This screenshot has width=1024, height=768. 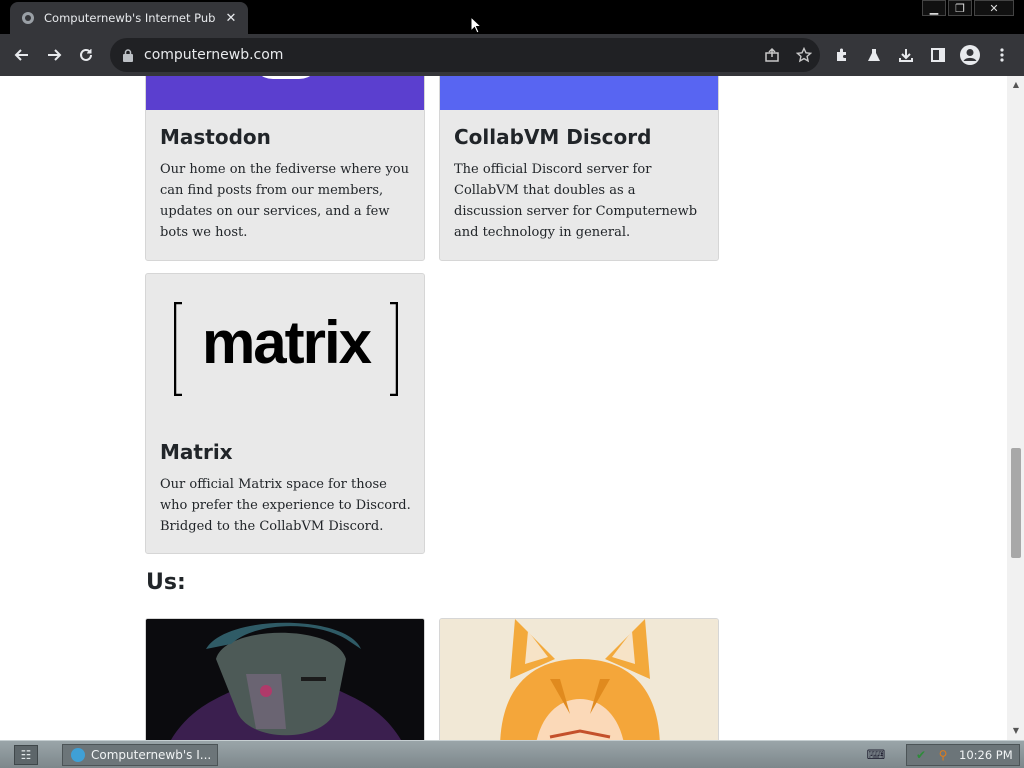 What do you see at coordinates (943, 755) in the screenshot?
I see `search-icon: ⚲` at bounding box center [943, 755].